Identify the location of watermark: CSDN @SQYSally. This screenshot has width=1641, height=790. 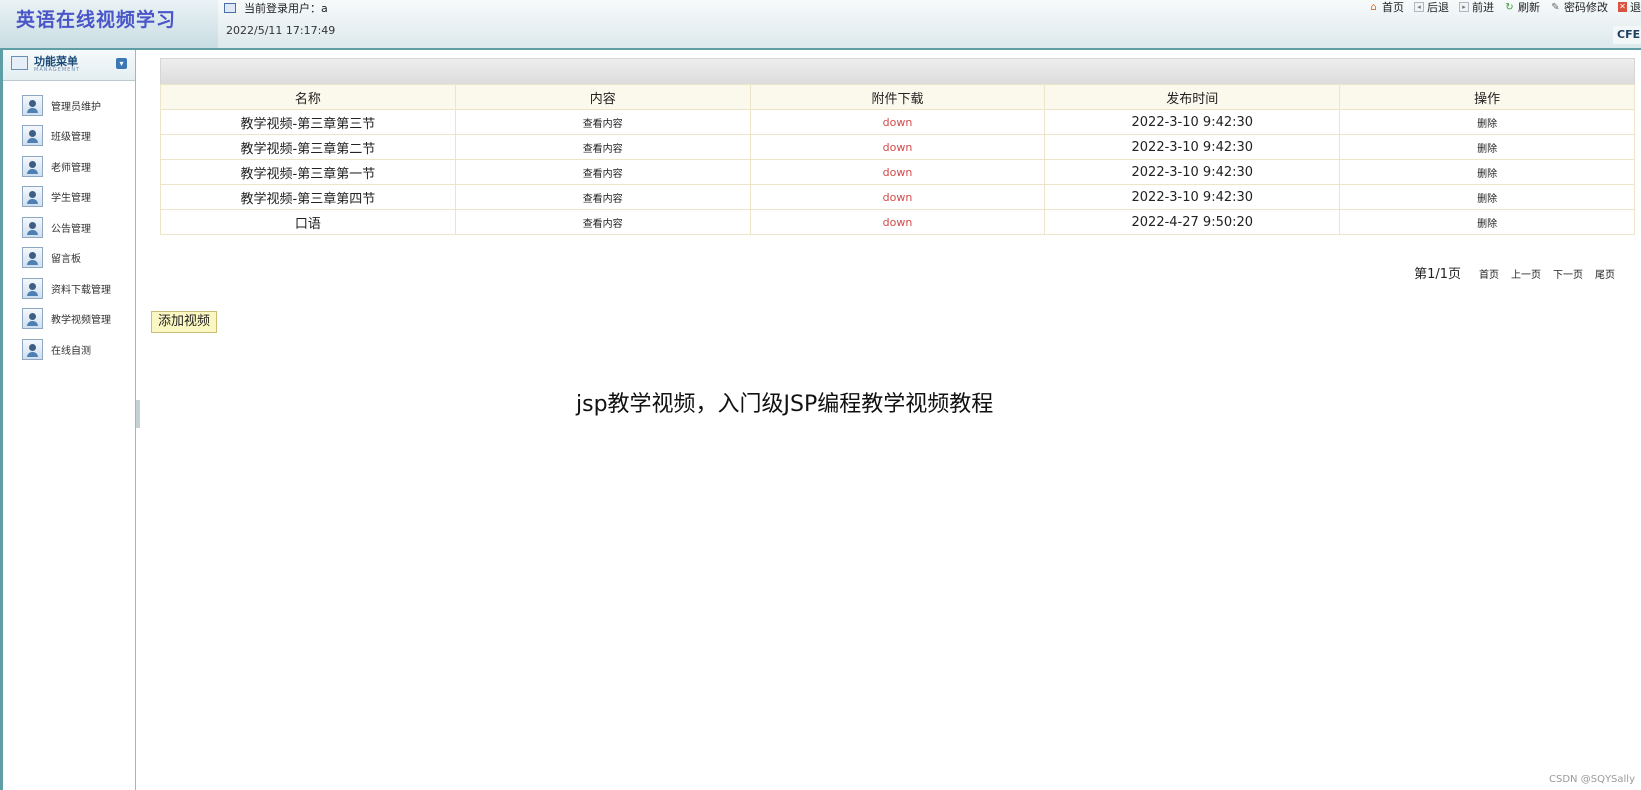
(1592, 779).